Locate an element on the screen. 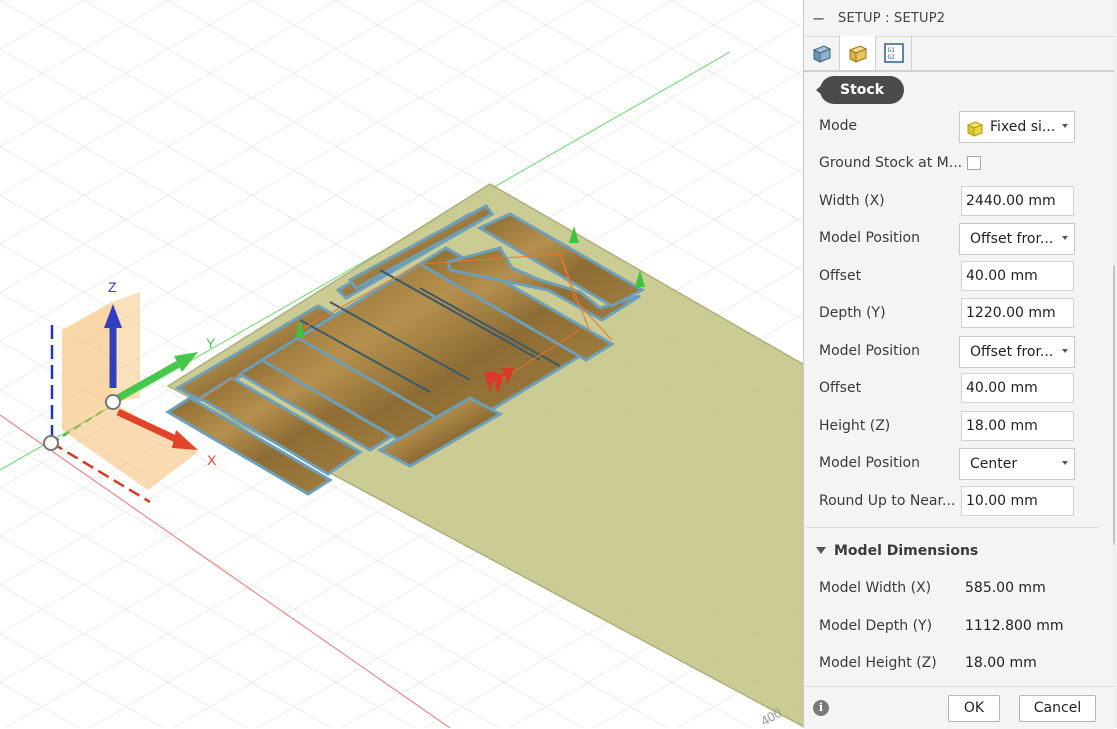  height-model-position-dropdown: Center is located at coordinates (1017, 464).